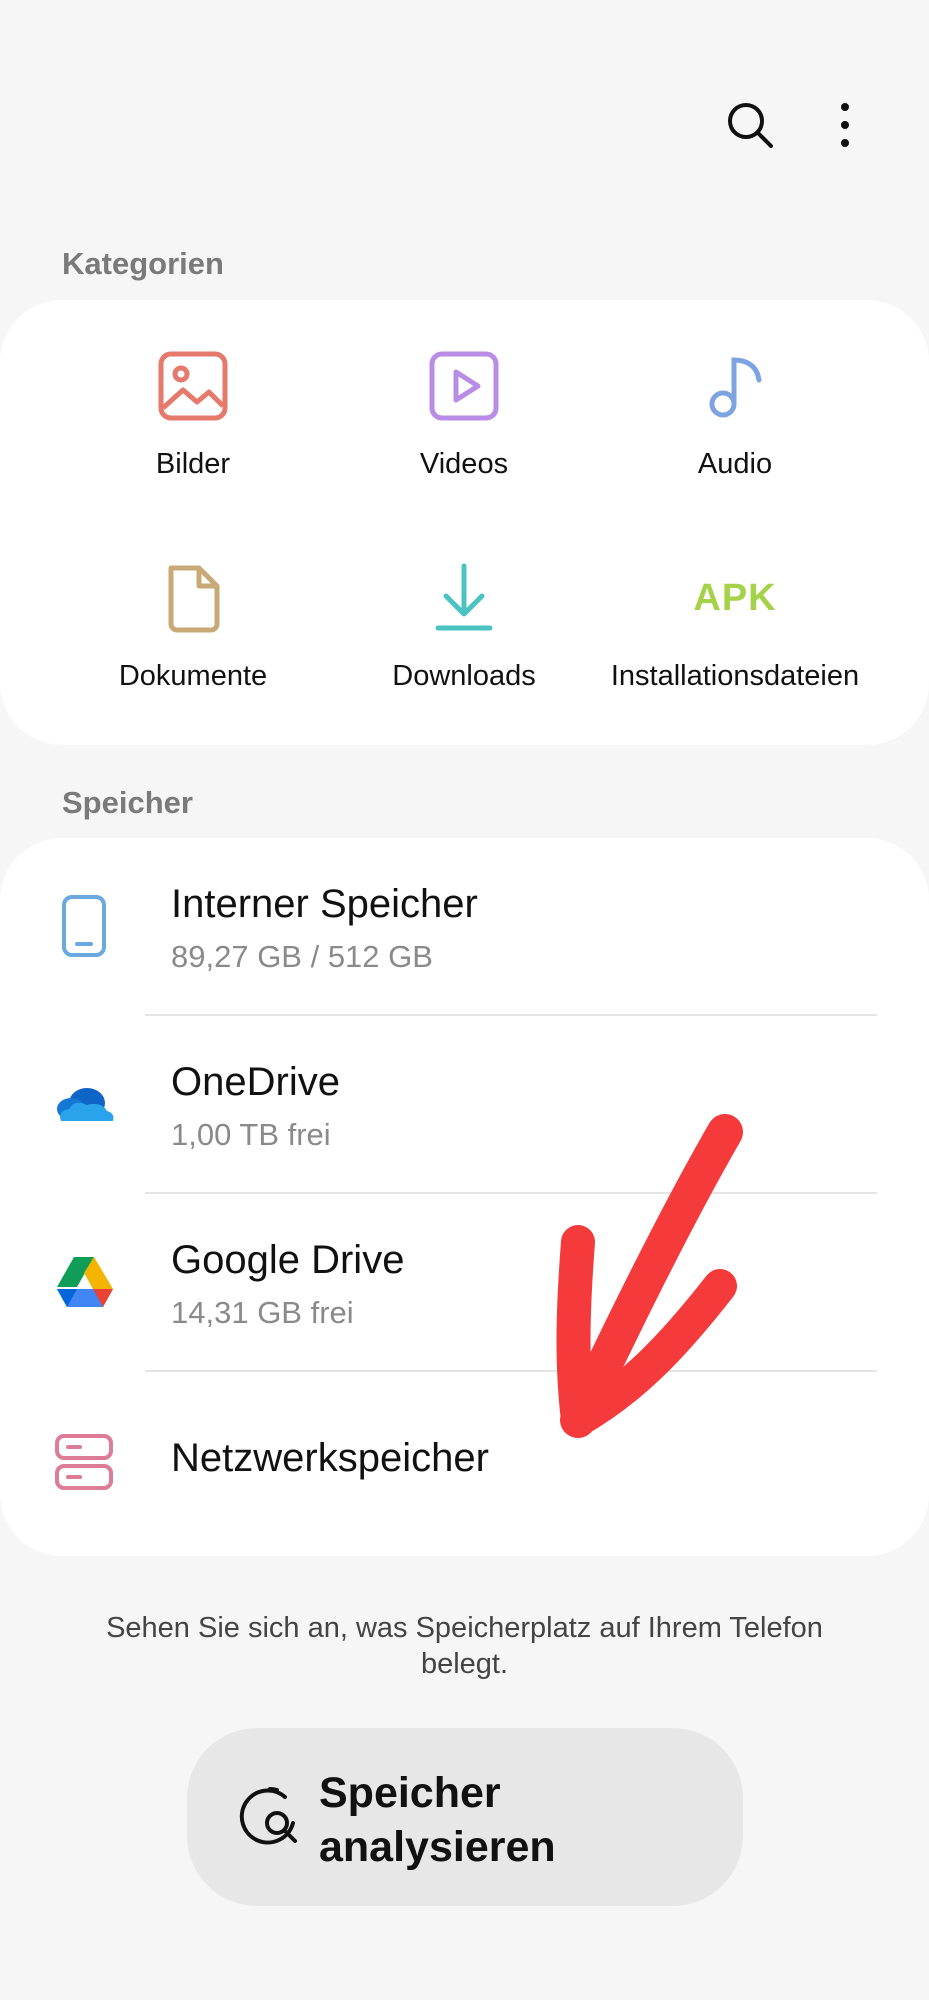 The image size is (929, 2000). Describe the element at coordinates (302, 956) in the screenshot. I see `storage-subtitle: 89,27 GB / 512 GB` at that location.